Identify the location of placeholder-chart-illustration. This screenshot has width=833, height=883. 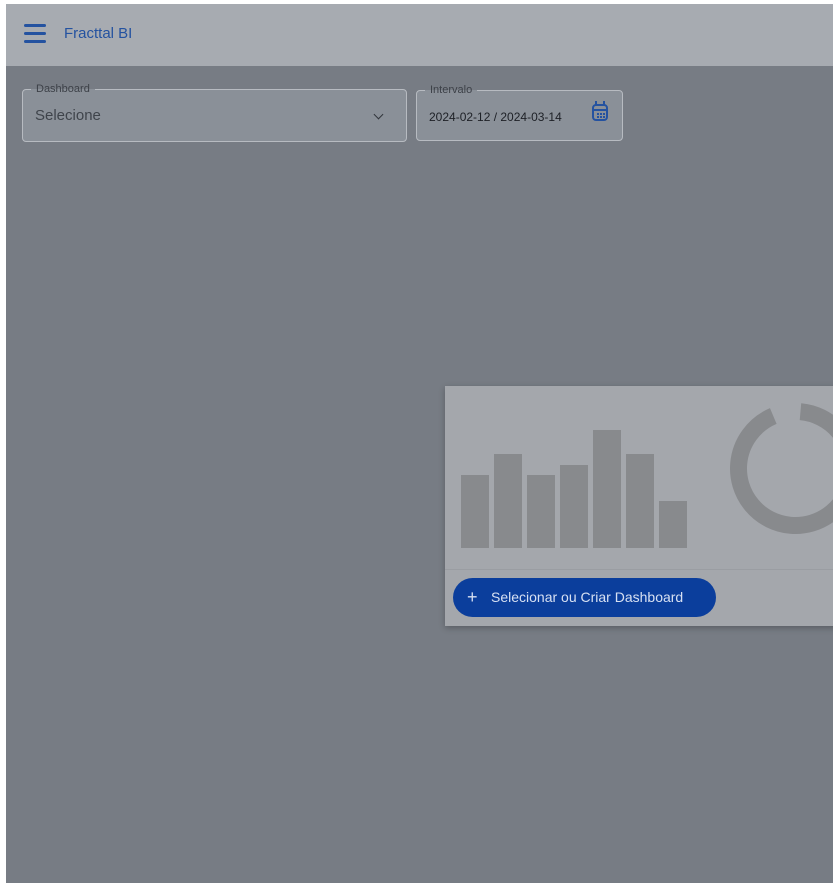
(639, 478).